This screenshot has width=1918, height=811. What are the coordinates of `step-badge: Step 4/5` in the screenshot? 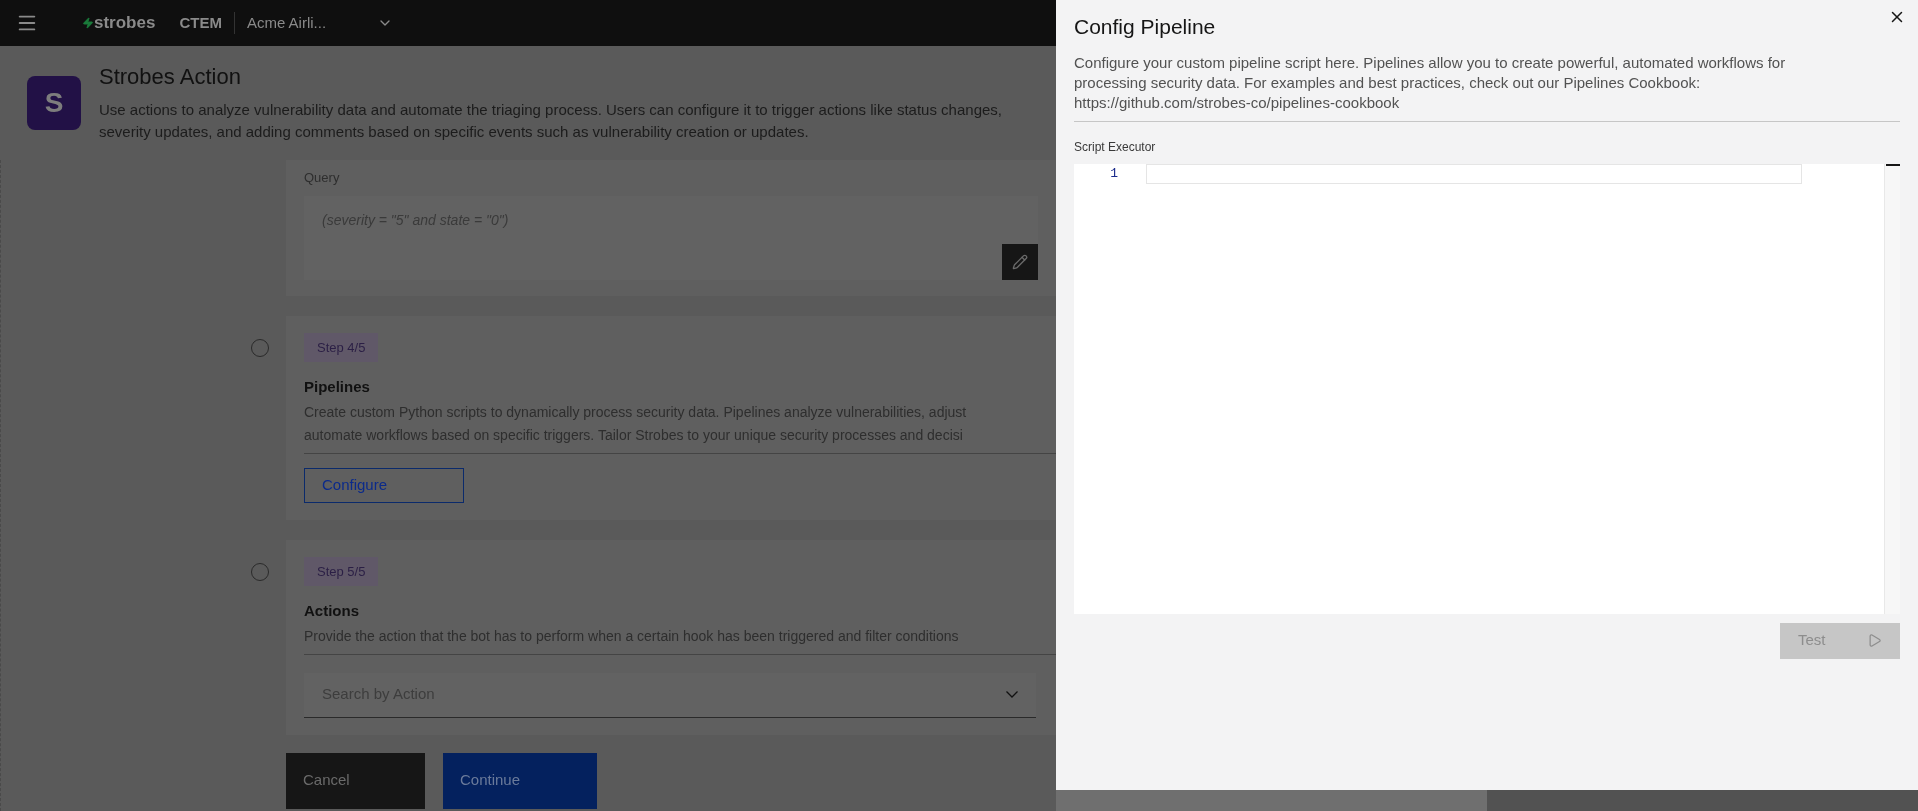 It's located at (341, 347).